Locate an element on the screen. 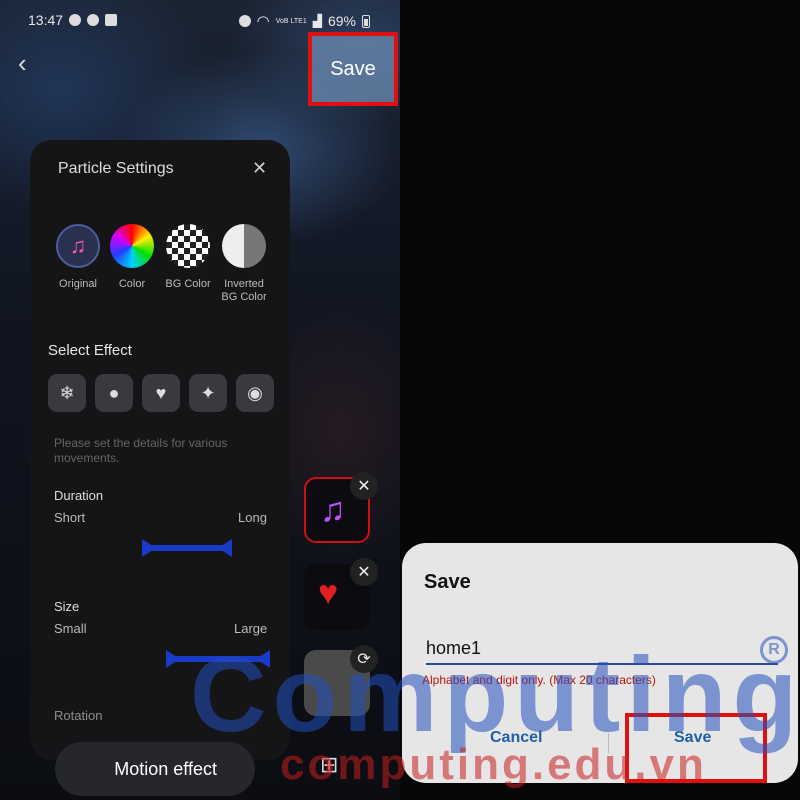 This screenshot has width=800, height=800. size-min-label: Small is located at coordinates (70, 628).